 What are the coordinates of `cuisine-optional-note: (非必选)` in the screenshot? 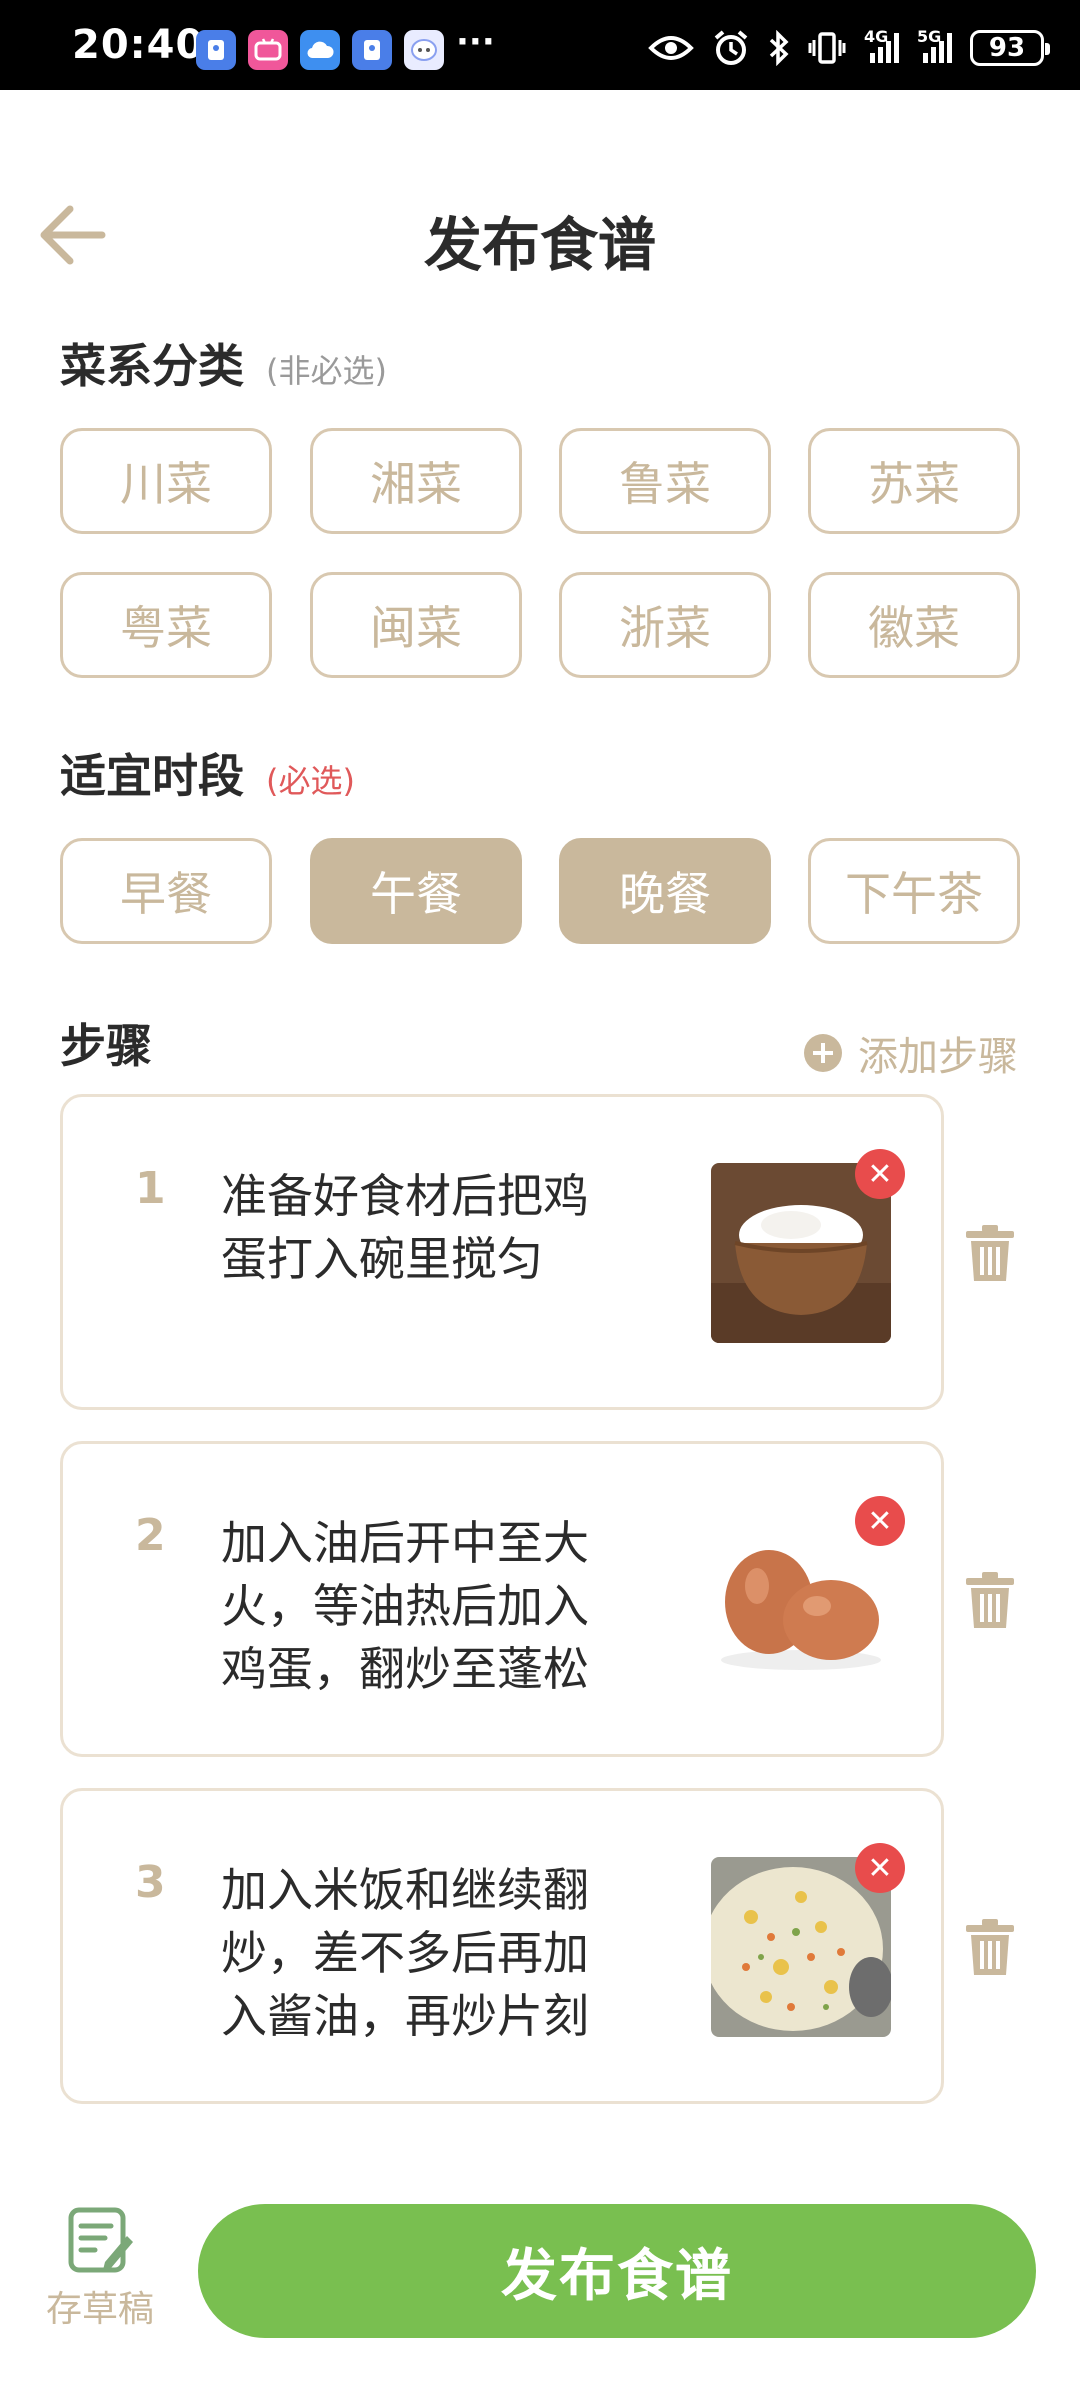 It's located at (326, 371).